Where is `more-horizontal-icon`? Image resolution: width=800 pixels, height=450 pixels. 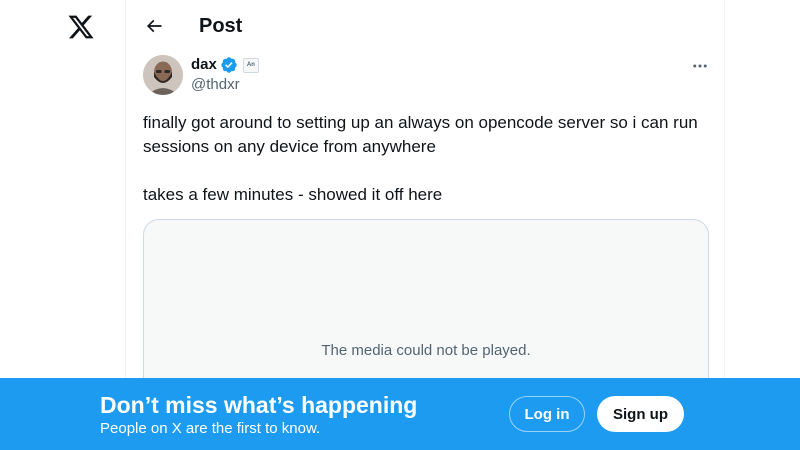
more-horizontal-icon is located at coordinates (700, 66).